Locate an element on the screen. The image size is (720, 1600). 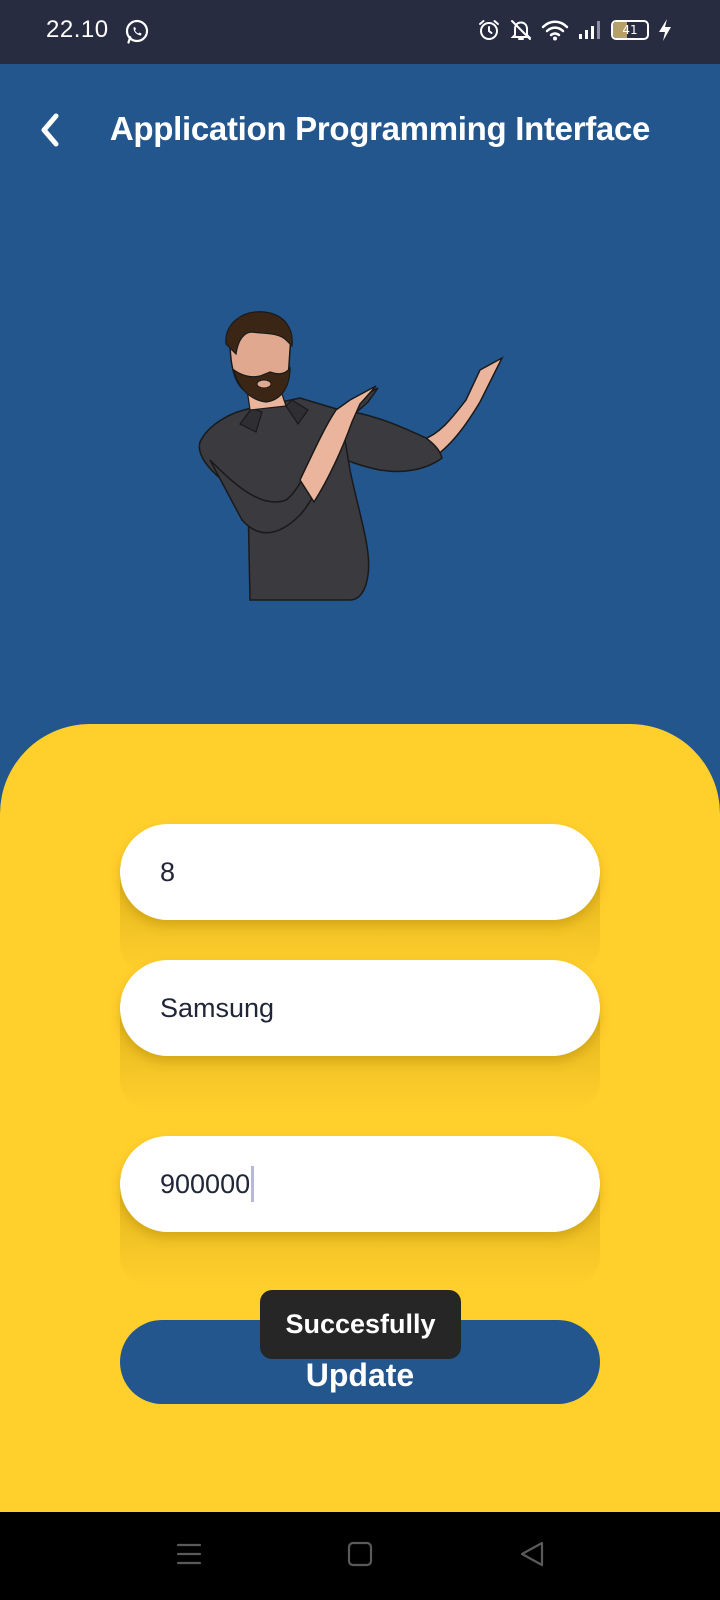
price-field-wrap: 900000 is located at coordinates (360, 1211).